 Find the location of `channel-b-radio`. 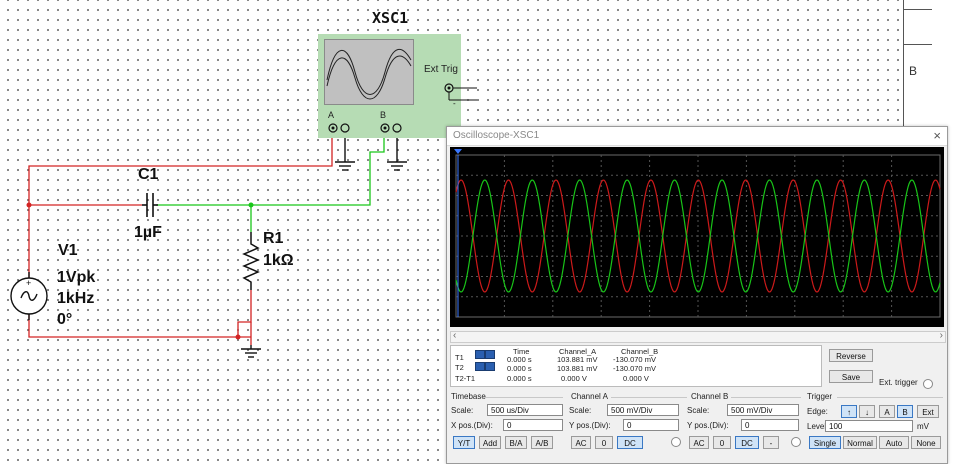

channel-b-radio is located at coordinates (796, 442).